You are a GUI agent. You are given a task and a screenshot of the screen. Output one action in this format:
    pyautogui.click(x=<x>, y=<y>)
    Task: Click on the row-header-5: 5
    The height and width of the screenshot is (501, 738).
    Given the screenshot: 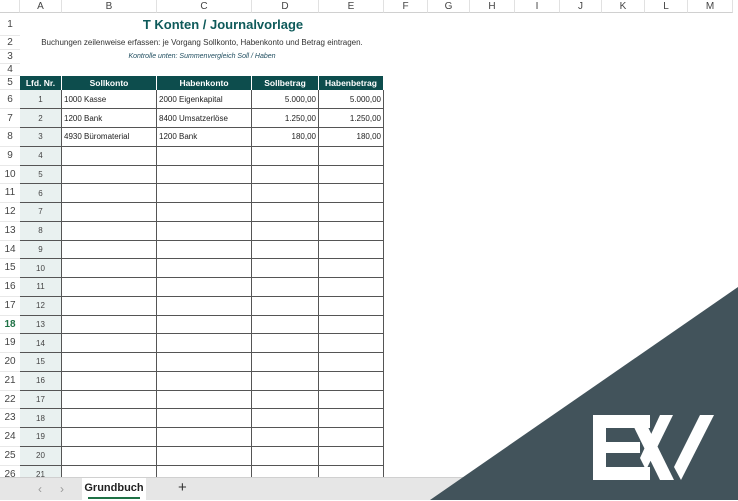 What is the action you would take?
    pyautogui.click(x=10, y=83)
    